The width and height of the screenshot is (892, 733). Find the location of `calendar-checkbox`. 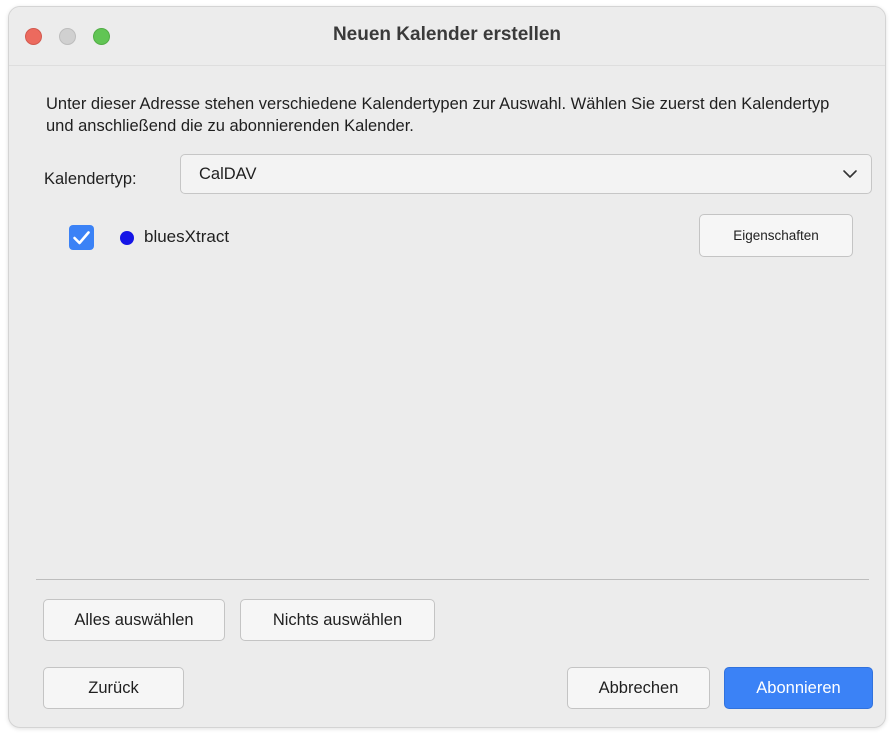

calendar-checkbox is located at coordinates (81, 237).